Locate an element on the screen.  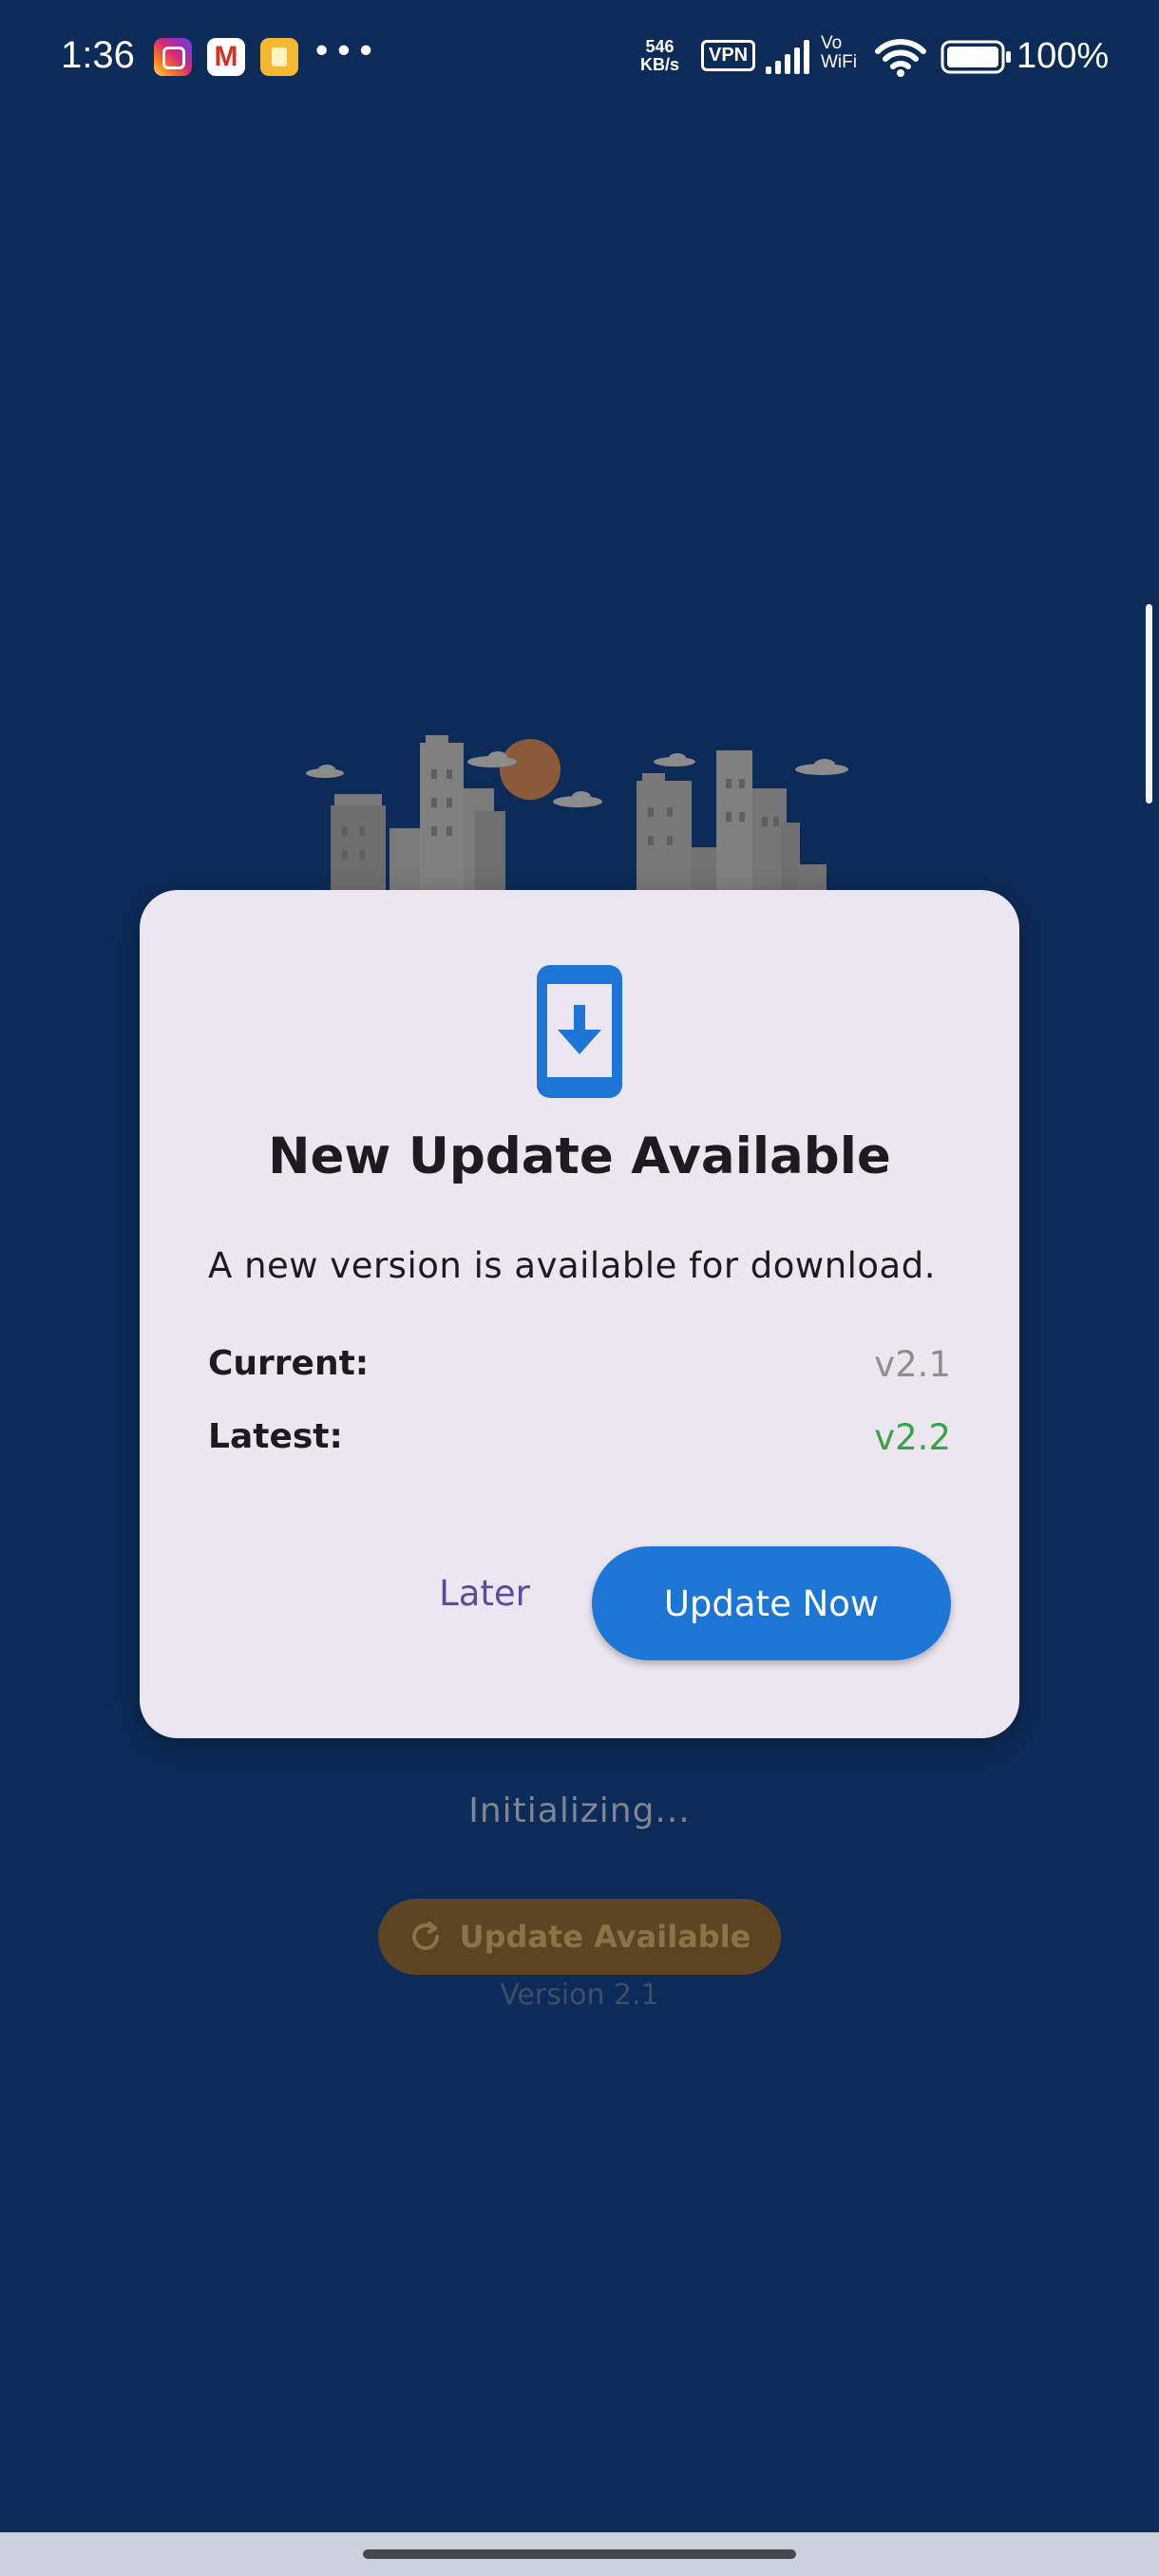
network-speed-unit: KB/s is located at coordinates (660, 64).